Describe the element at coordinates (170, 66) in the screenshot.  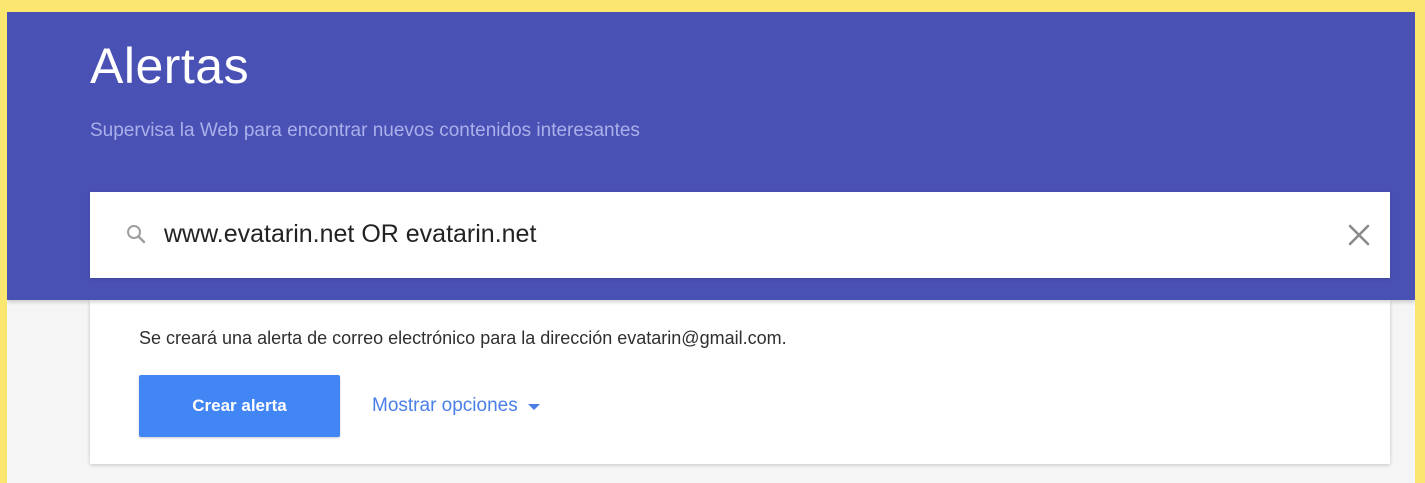
I see `page-title: Alertas` at that location.